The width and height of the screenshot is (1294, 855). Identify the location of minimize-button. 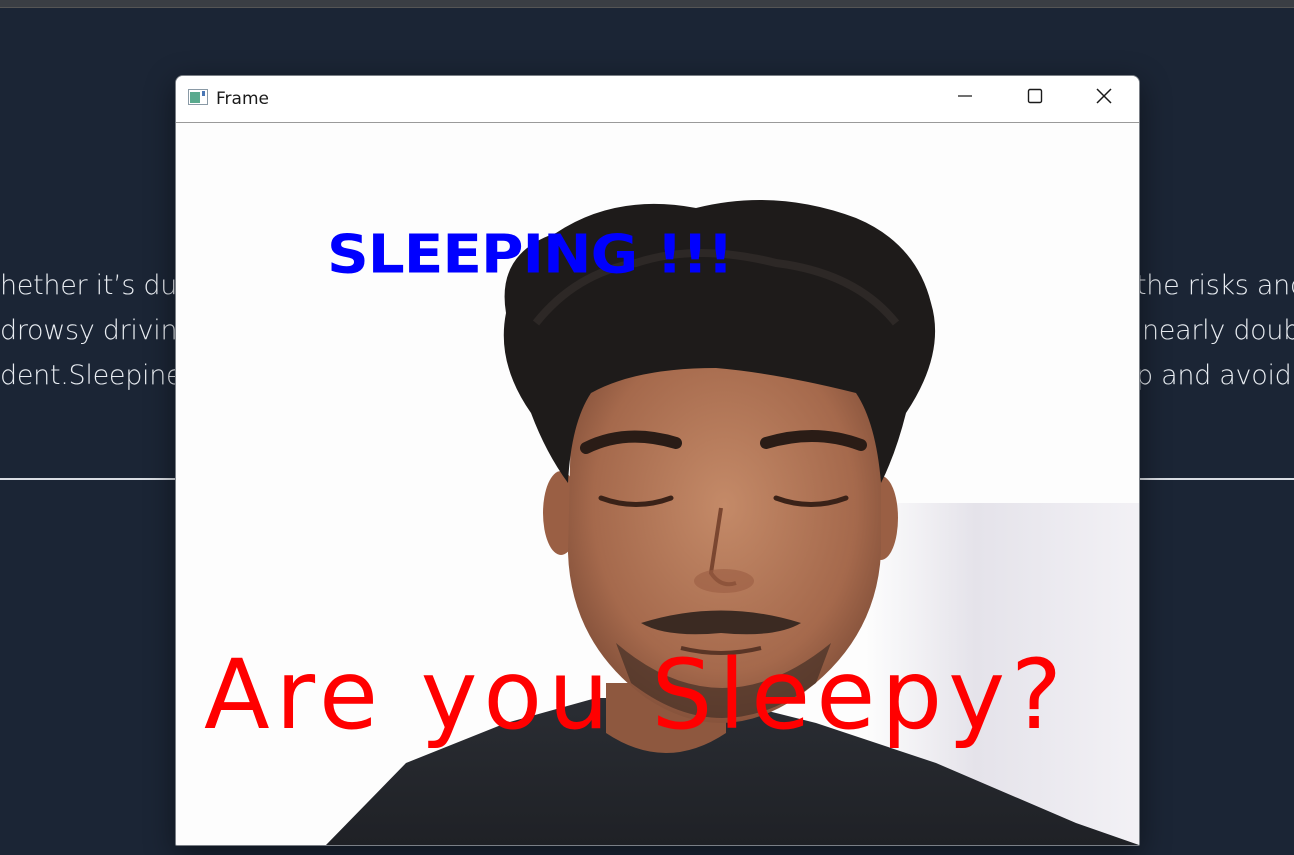
(965, 98).